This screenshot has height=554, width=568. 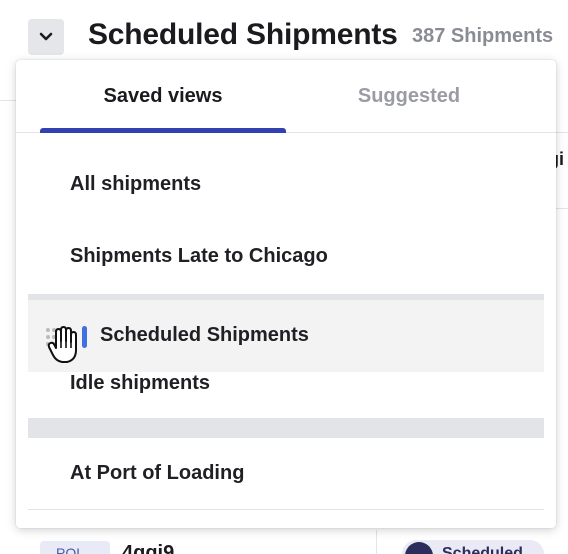 I want to click on view-item-label: Shipments Late to Chicago, so click(x=199, y=256).